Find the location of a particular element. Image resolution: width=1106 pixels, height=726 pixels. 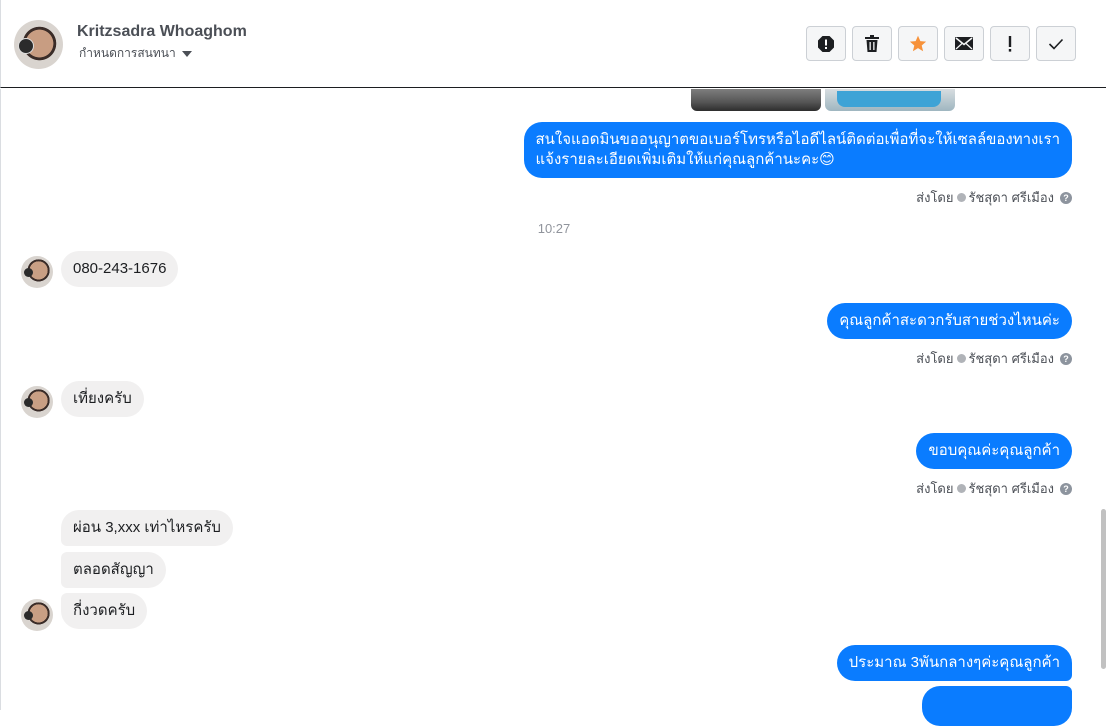

incoming-message: เที่ยงครับ is located at coordinates (102, 399).